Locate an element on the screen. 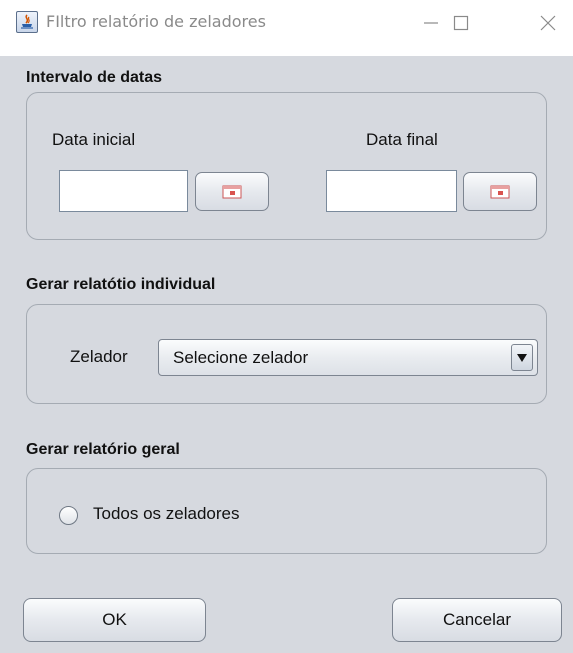  start-date-calendar-button is located at coordinates (232, 191).